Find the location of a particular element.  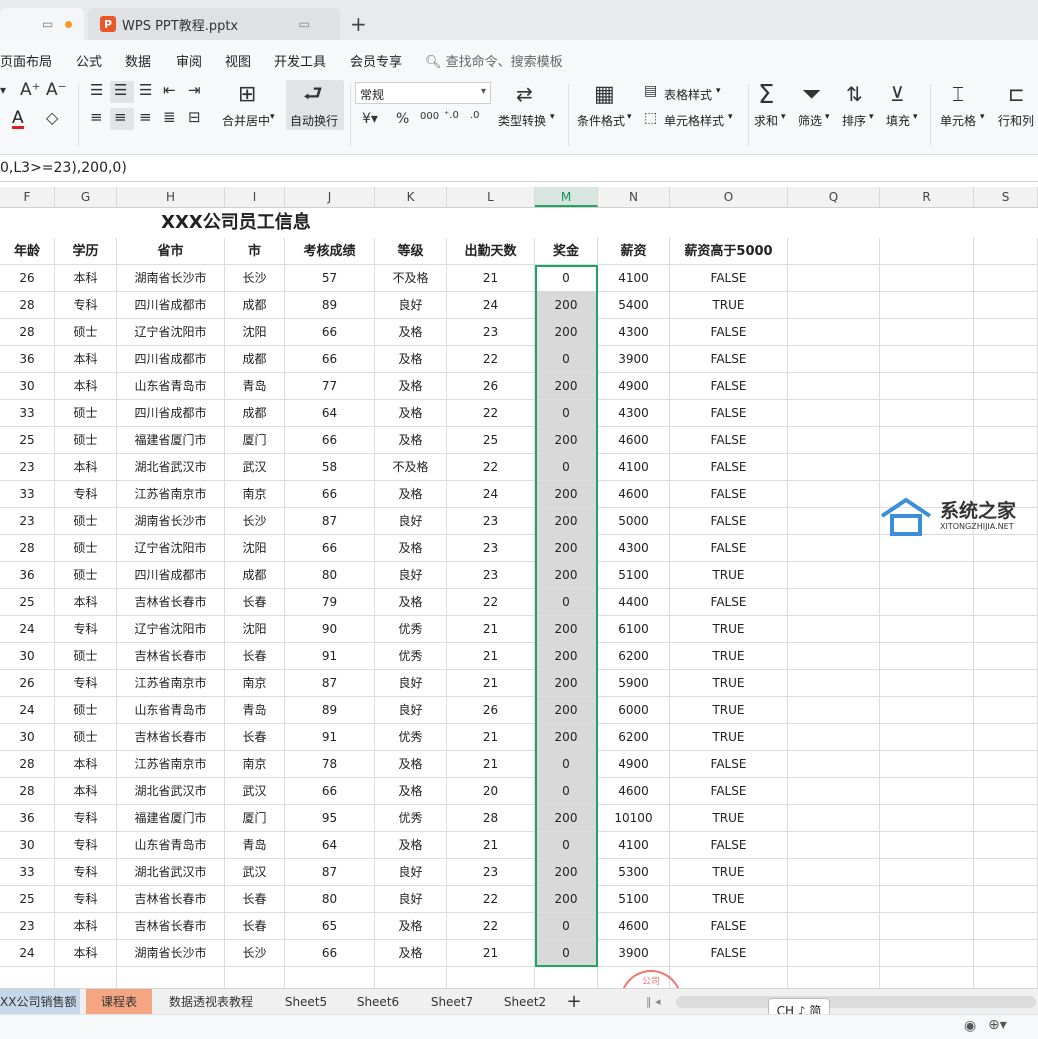

table-cell: 26 is located at coordinates (27, 683).